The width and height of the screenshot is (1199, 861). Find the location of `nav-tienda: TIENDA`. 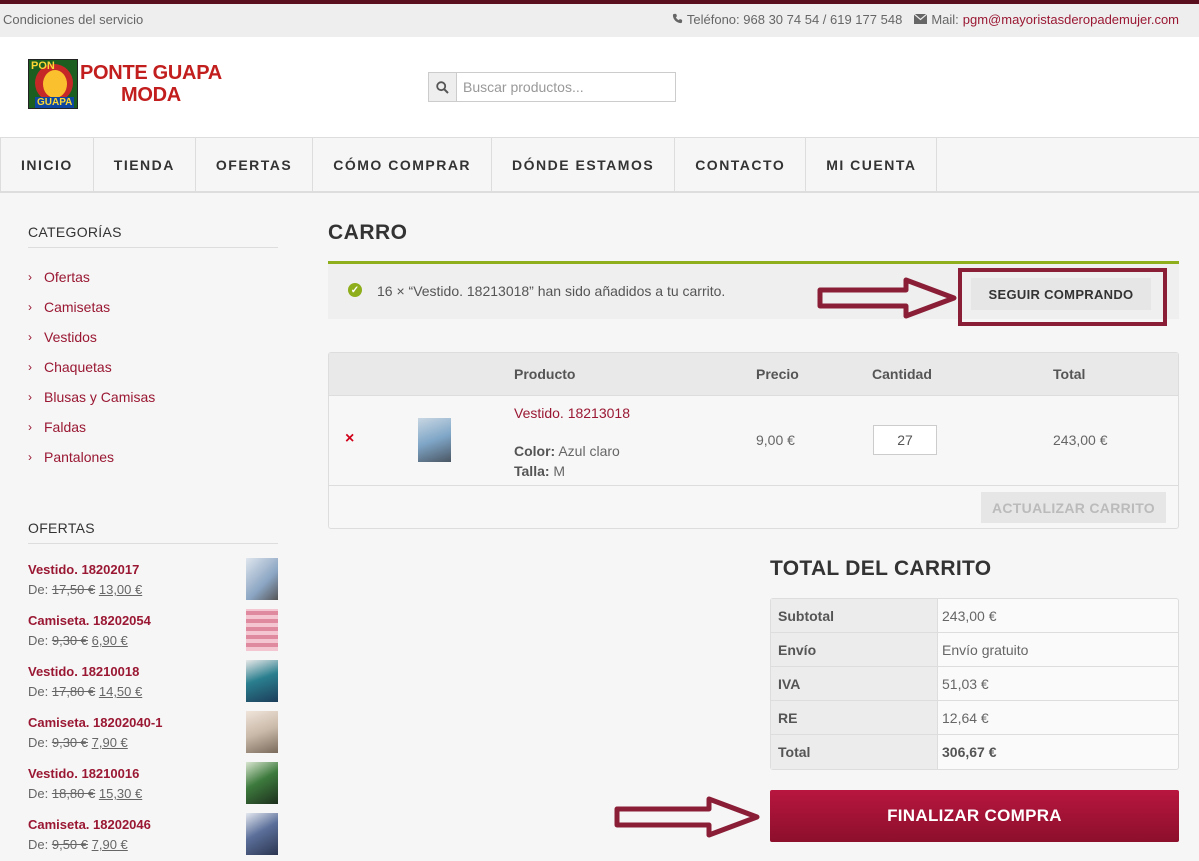

nav-tienda: TIENDA is located at coordinates (145, 165).